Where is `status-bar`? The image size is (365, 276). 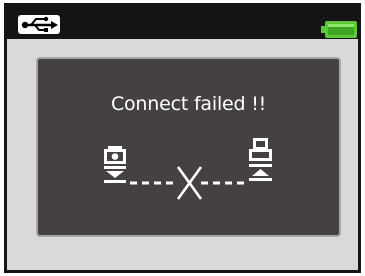 status-bar is located at coordinates (182, 22).